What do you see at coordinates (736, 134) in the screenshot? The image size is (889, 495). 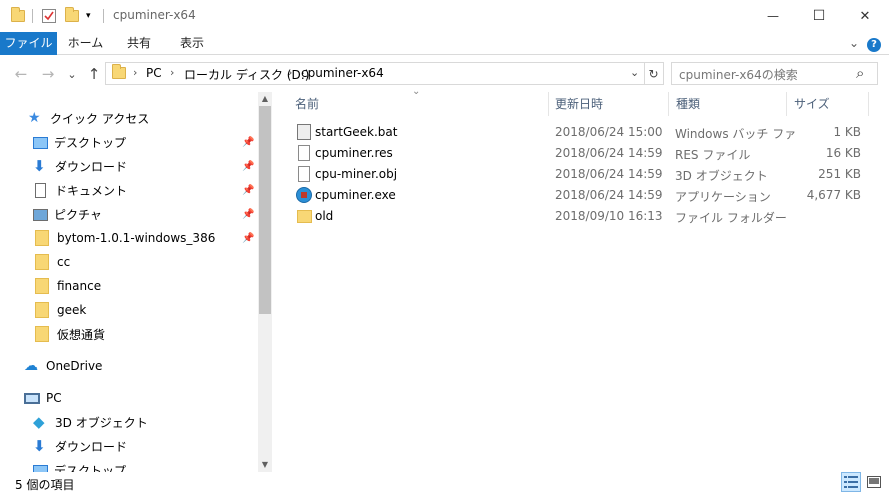 I see `file-type: Windows バッチ ファ` at bounding box center [736, 134].